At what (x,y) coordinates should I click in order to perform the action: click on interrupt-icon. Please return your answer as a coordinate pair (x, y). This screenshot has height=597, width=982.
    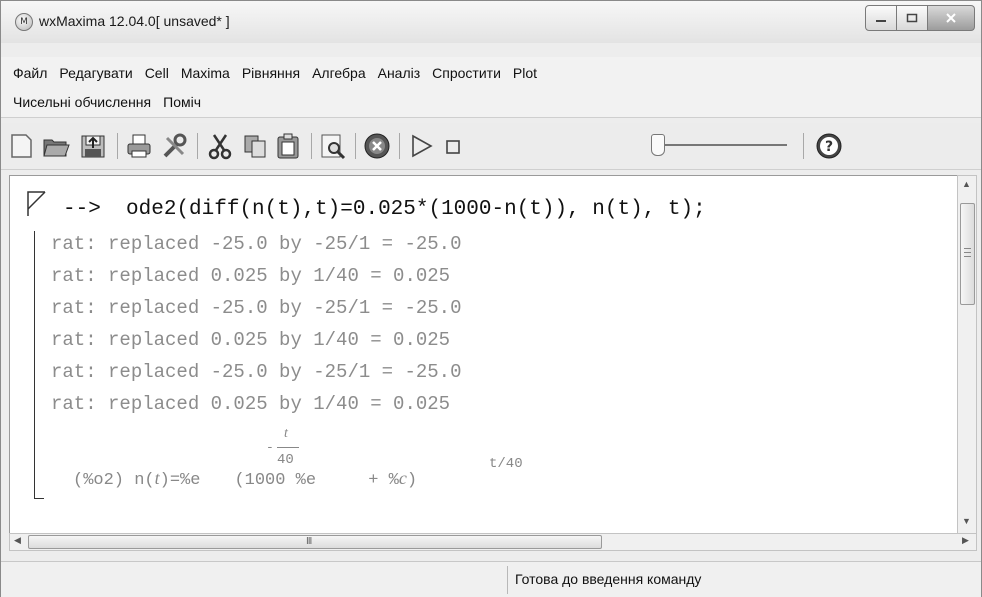
    Looking at the image, I should click on (377, 146).